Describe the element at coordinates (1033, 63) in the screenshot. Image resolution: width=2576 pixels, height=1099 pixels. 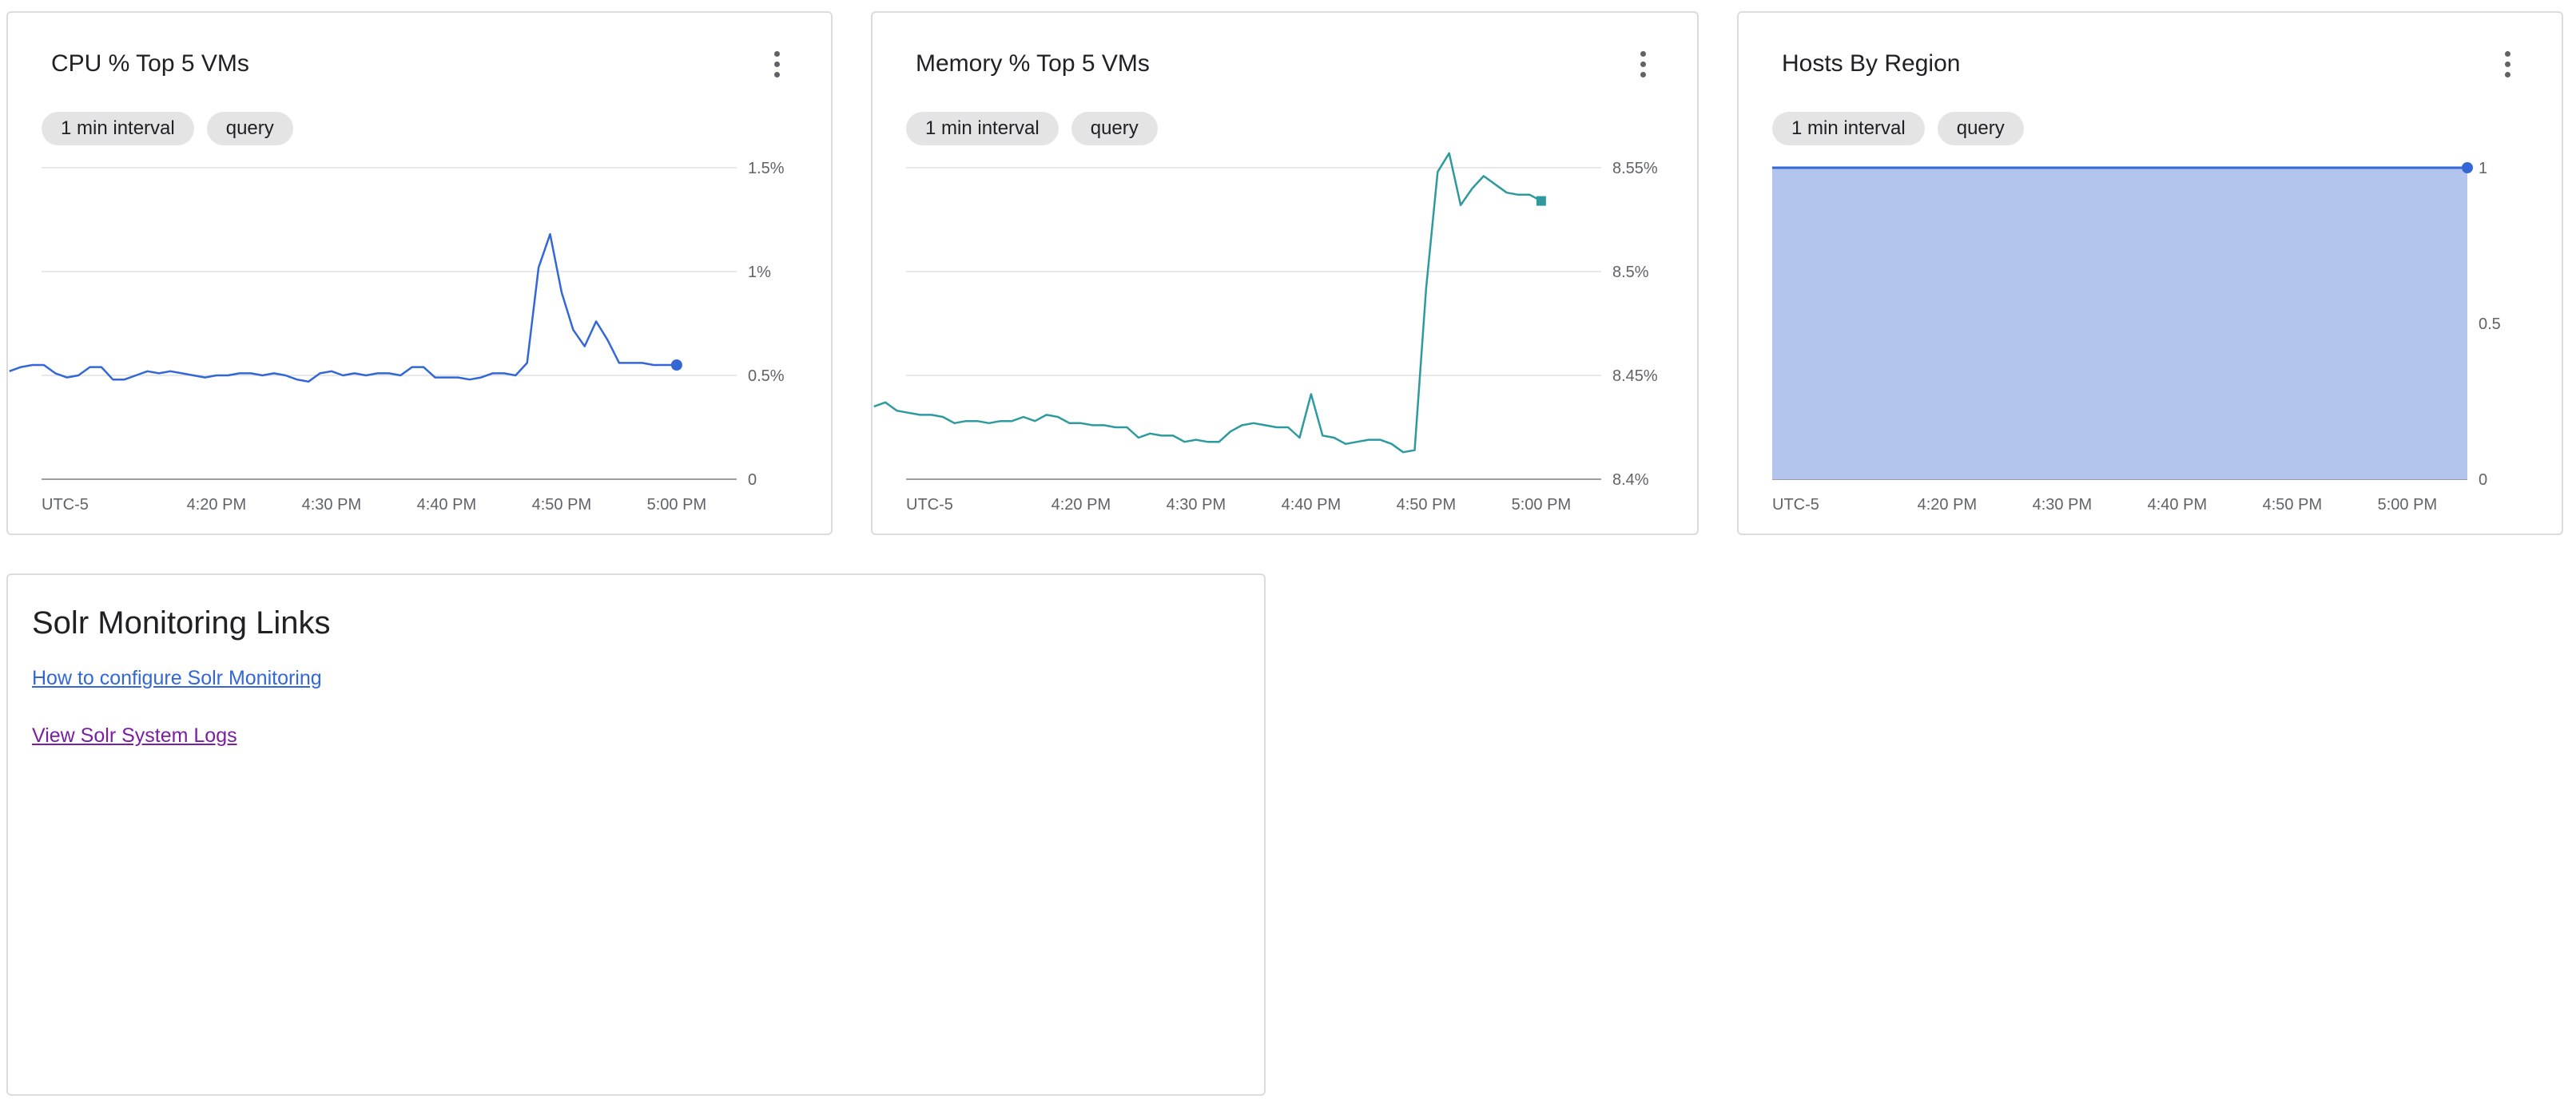
I see `memory-card-title: Memory % Top 5 VMs` at that location.